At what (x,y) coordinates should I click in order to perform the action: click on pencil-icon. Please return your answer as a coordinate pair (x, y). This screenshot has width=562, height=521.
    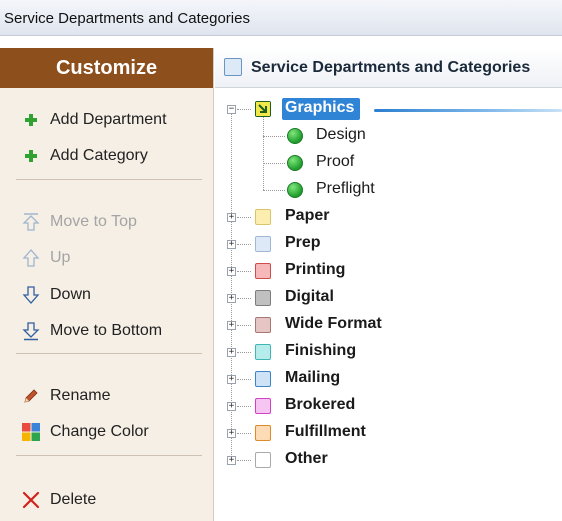
    Looking at the image, I should click on (31, 396).